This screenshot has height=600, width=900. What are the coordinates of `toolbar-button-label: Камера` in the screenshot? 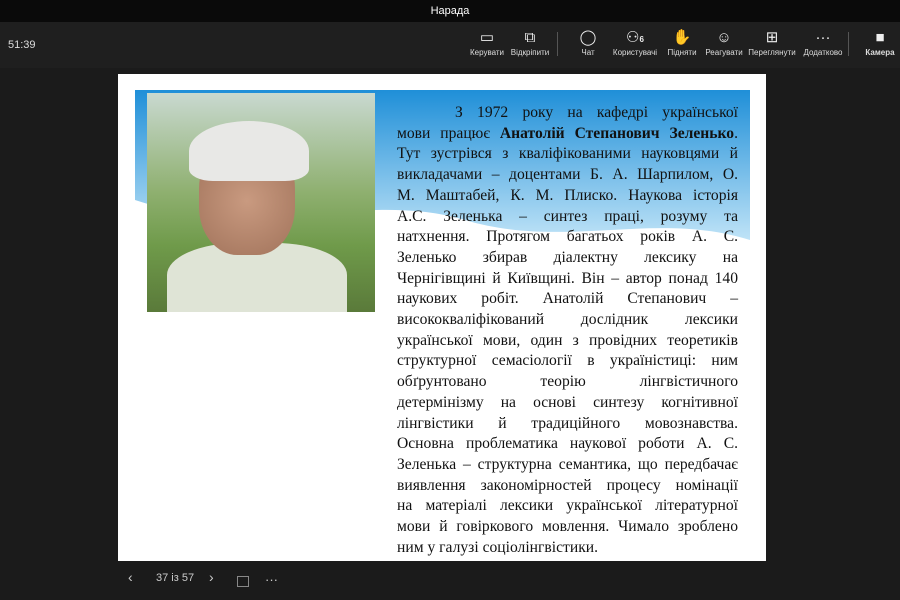 It's located at (880, 52).